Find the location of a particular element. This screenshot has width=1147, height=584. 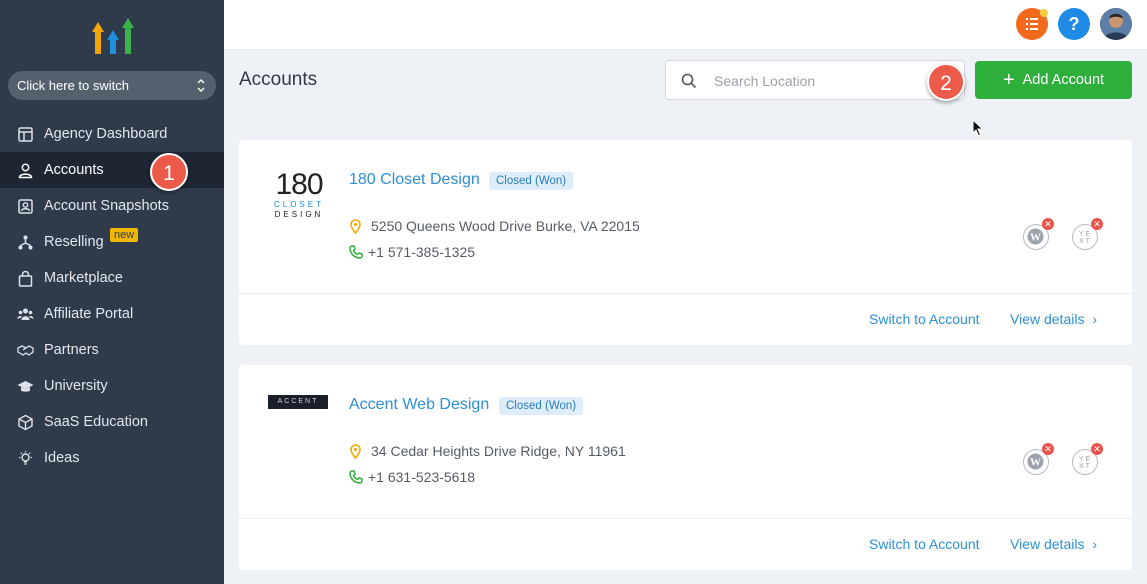

sidebar-item-label: Partners is located at coordinates (71, 350).